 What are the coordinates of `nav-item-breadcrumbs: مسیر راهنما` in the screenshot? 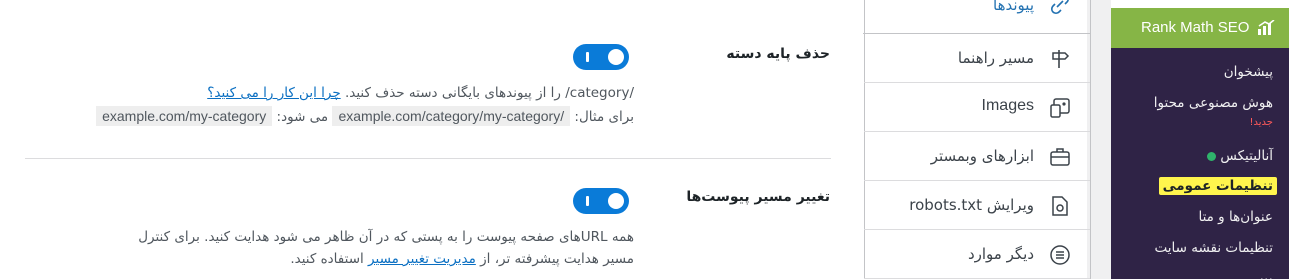 It's located at (977, 58).